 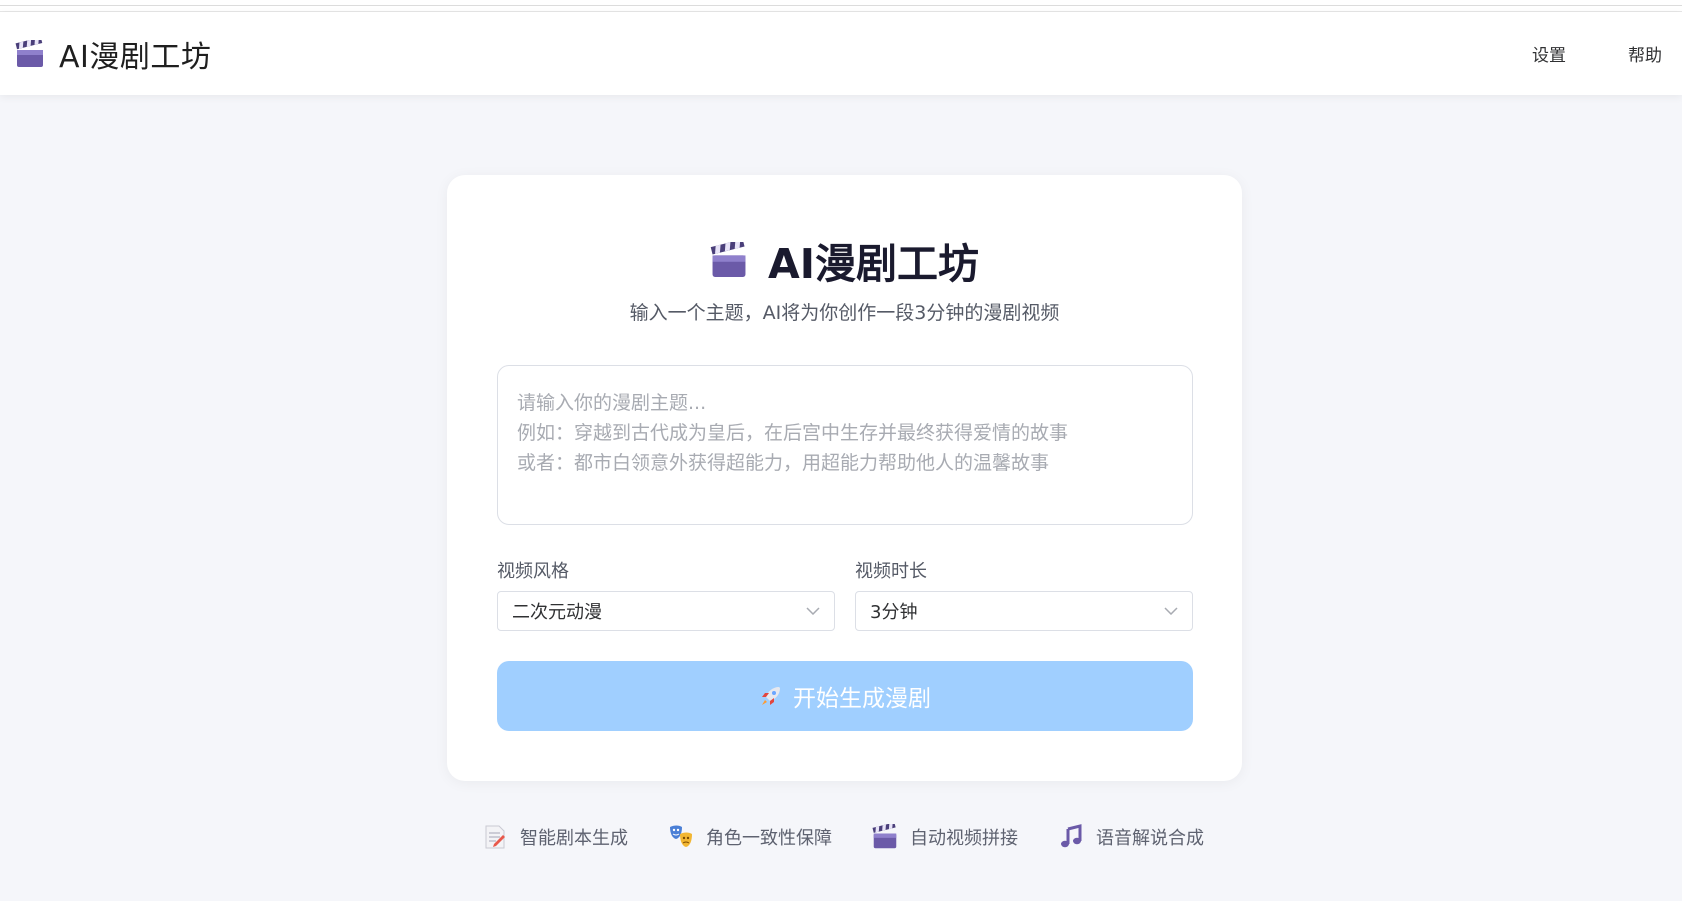 I want to click on generate-button-label: 开始生成漫剧, so click(x=862, y=698).